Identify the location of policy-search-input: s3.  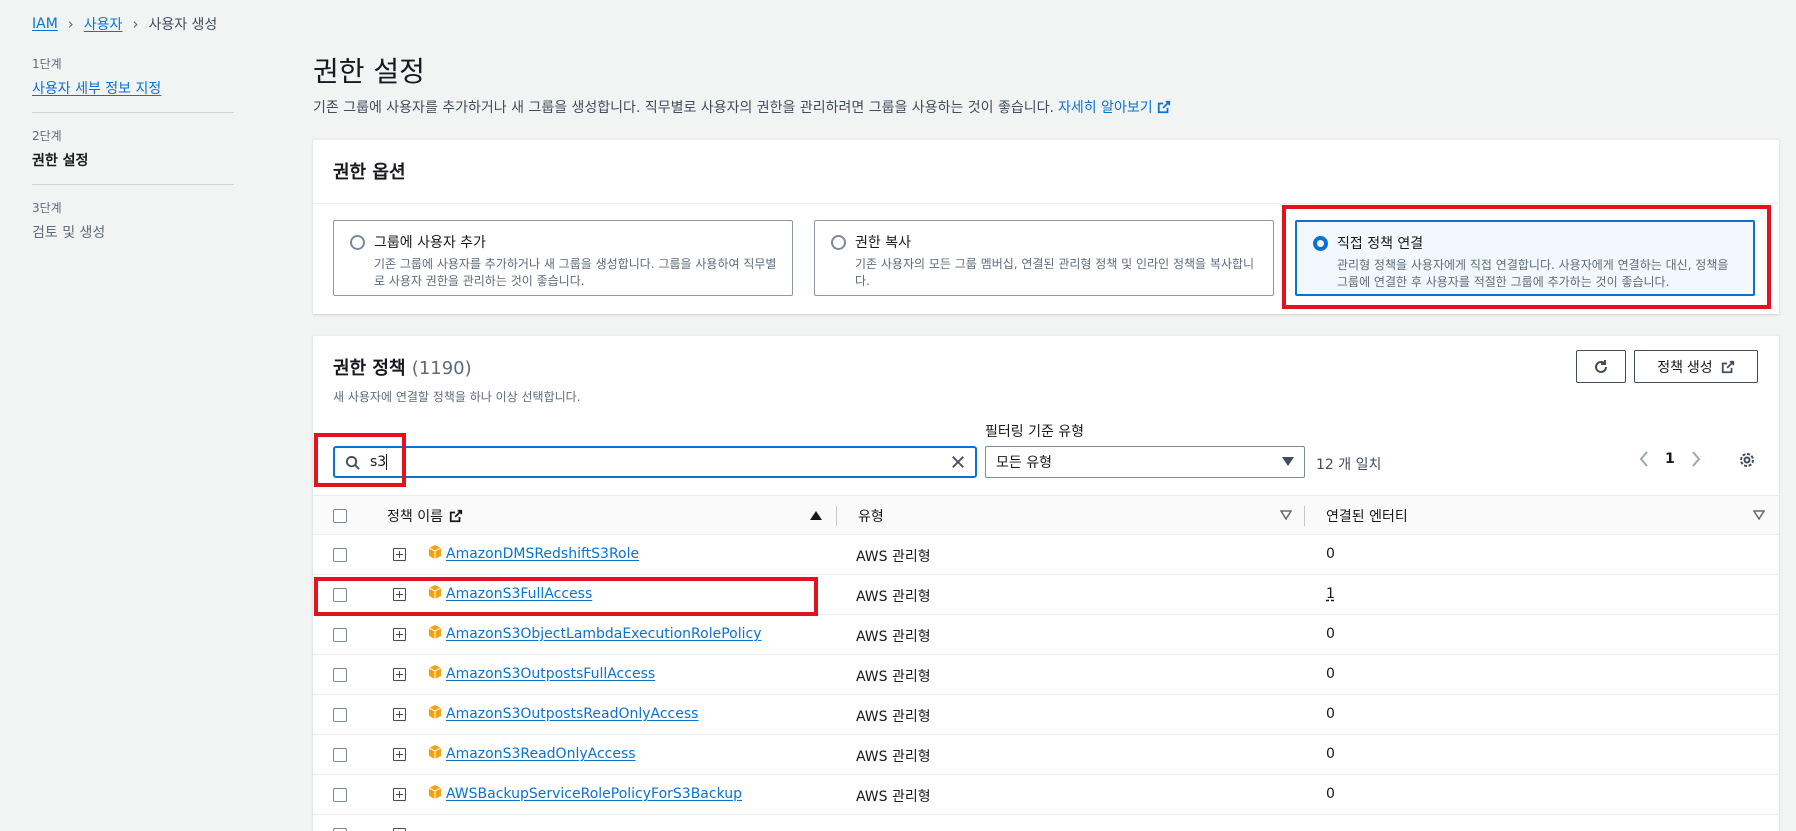
(655, 462).